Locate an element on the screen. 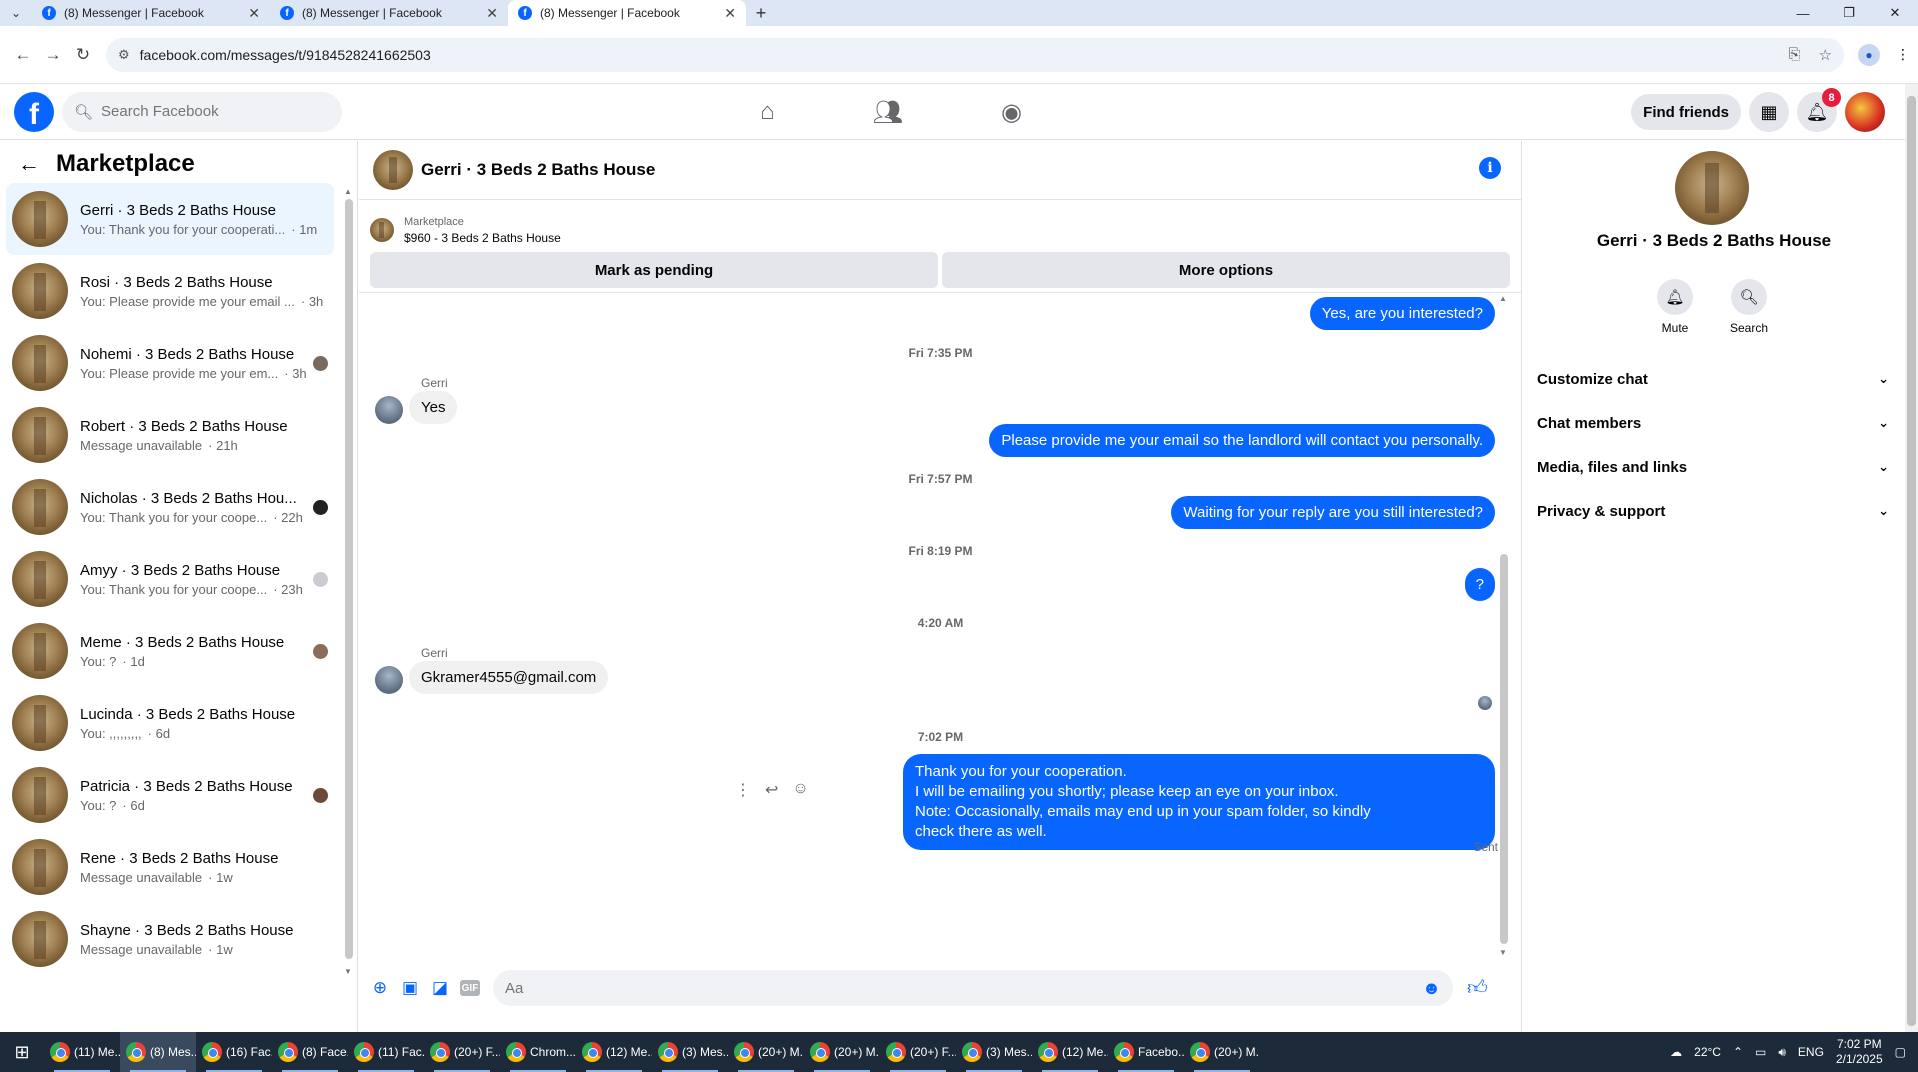 The width and height of the screenshot is (1918, 1072). friends-icon: 👥︎ is located at coordinates (888, 112).